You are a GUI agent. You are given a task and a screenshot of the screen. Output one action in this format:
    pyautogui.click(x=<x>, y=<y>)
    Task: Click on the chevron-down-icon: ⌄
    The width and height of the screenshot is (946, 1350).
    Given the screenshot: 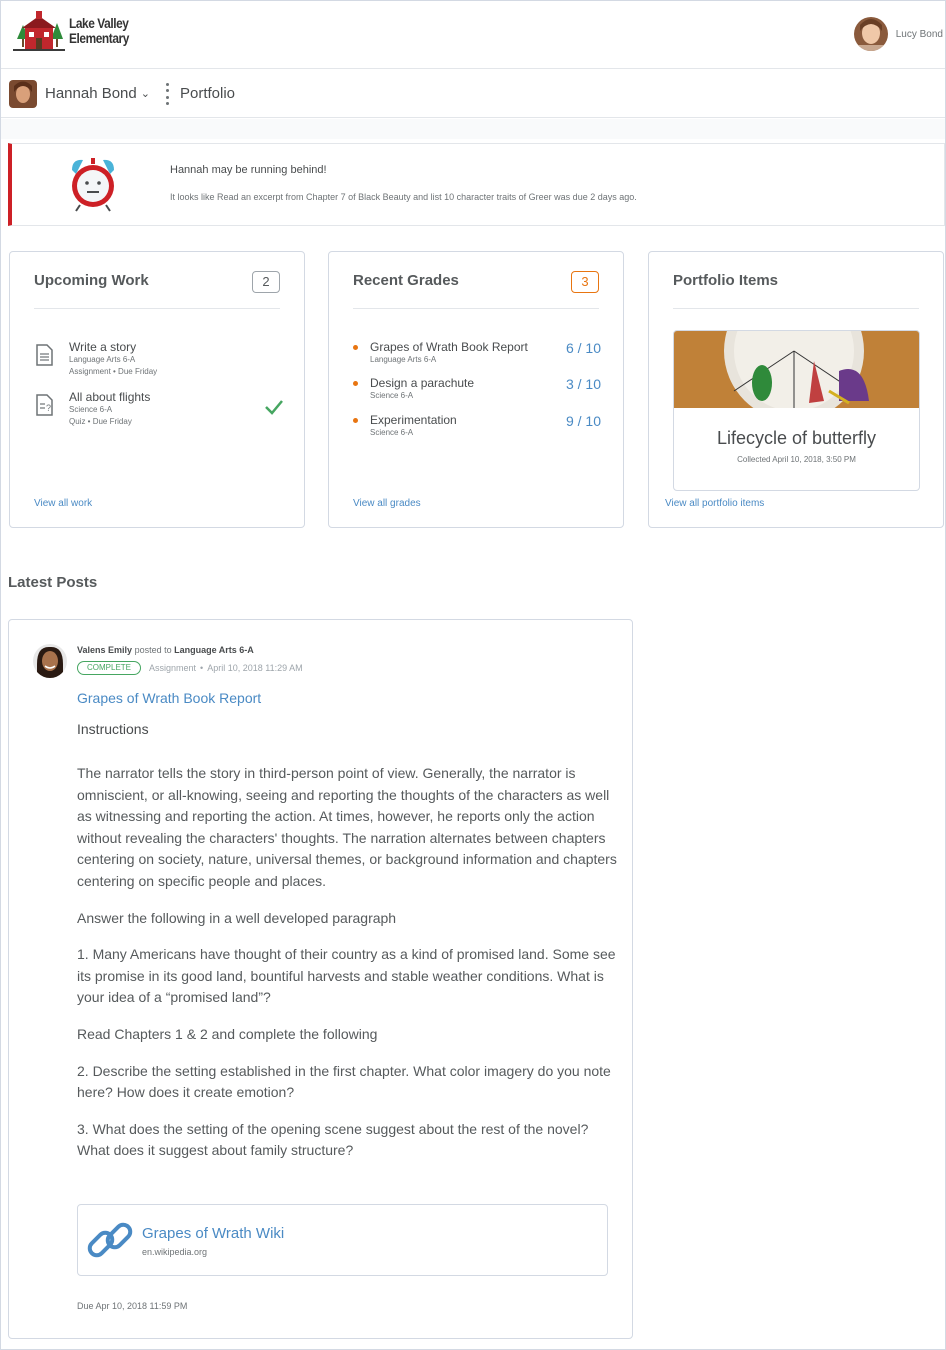 What is the action you would take?
    pyautogui.click(x=145, y=94)
    